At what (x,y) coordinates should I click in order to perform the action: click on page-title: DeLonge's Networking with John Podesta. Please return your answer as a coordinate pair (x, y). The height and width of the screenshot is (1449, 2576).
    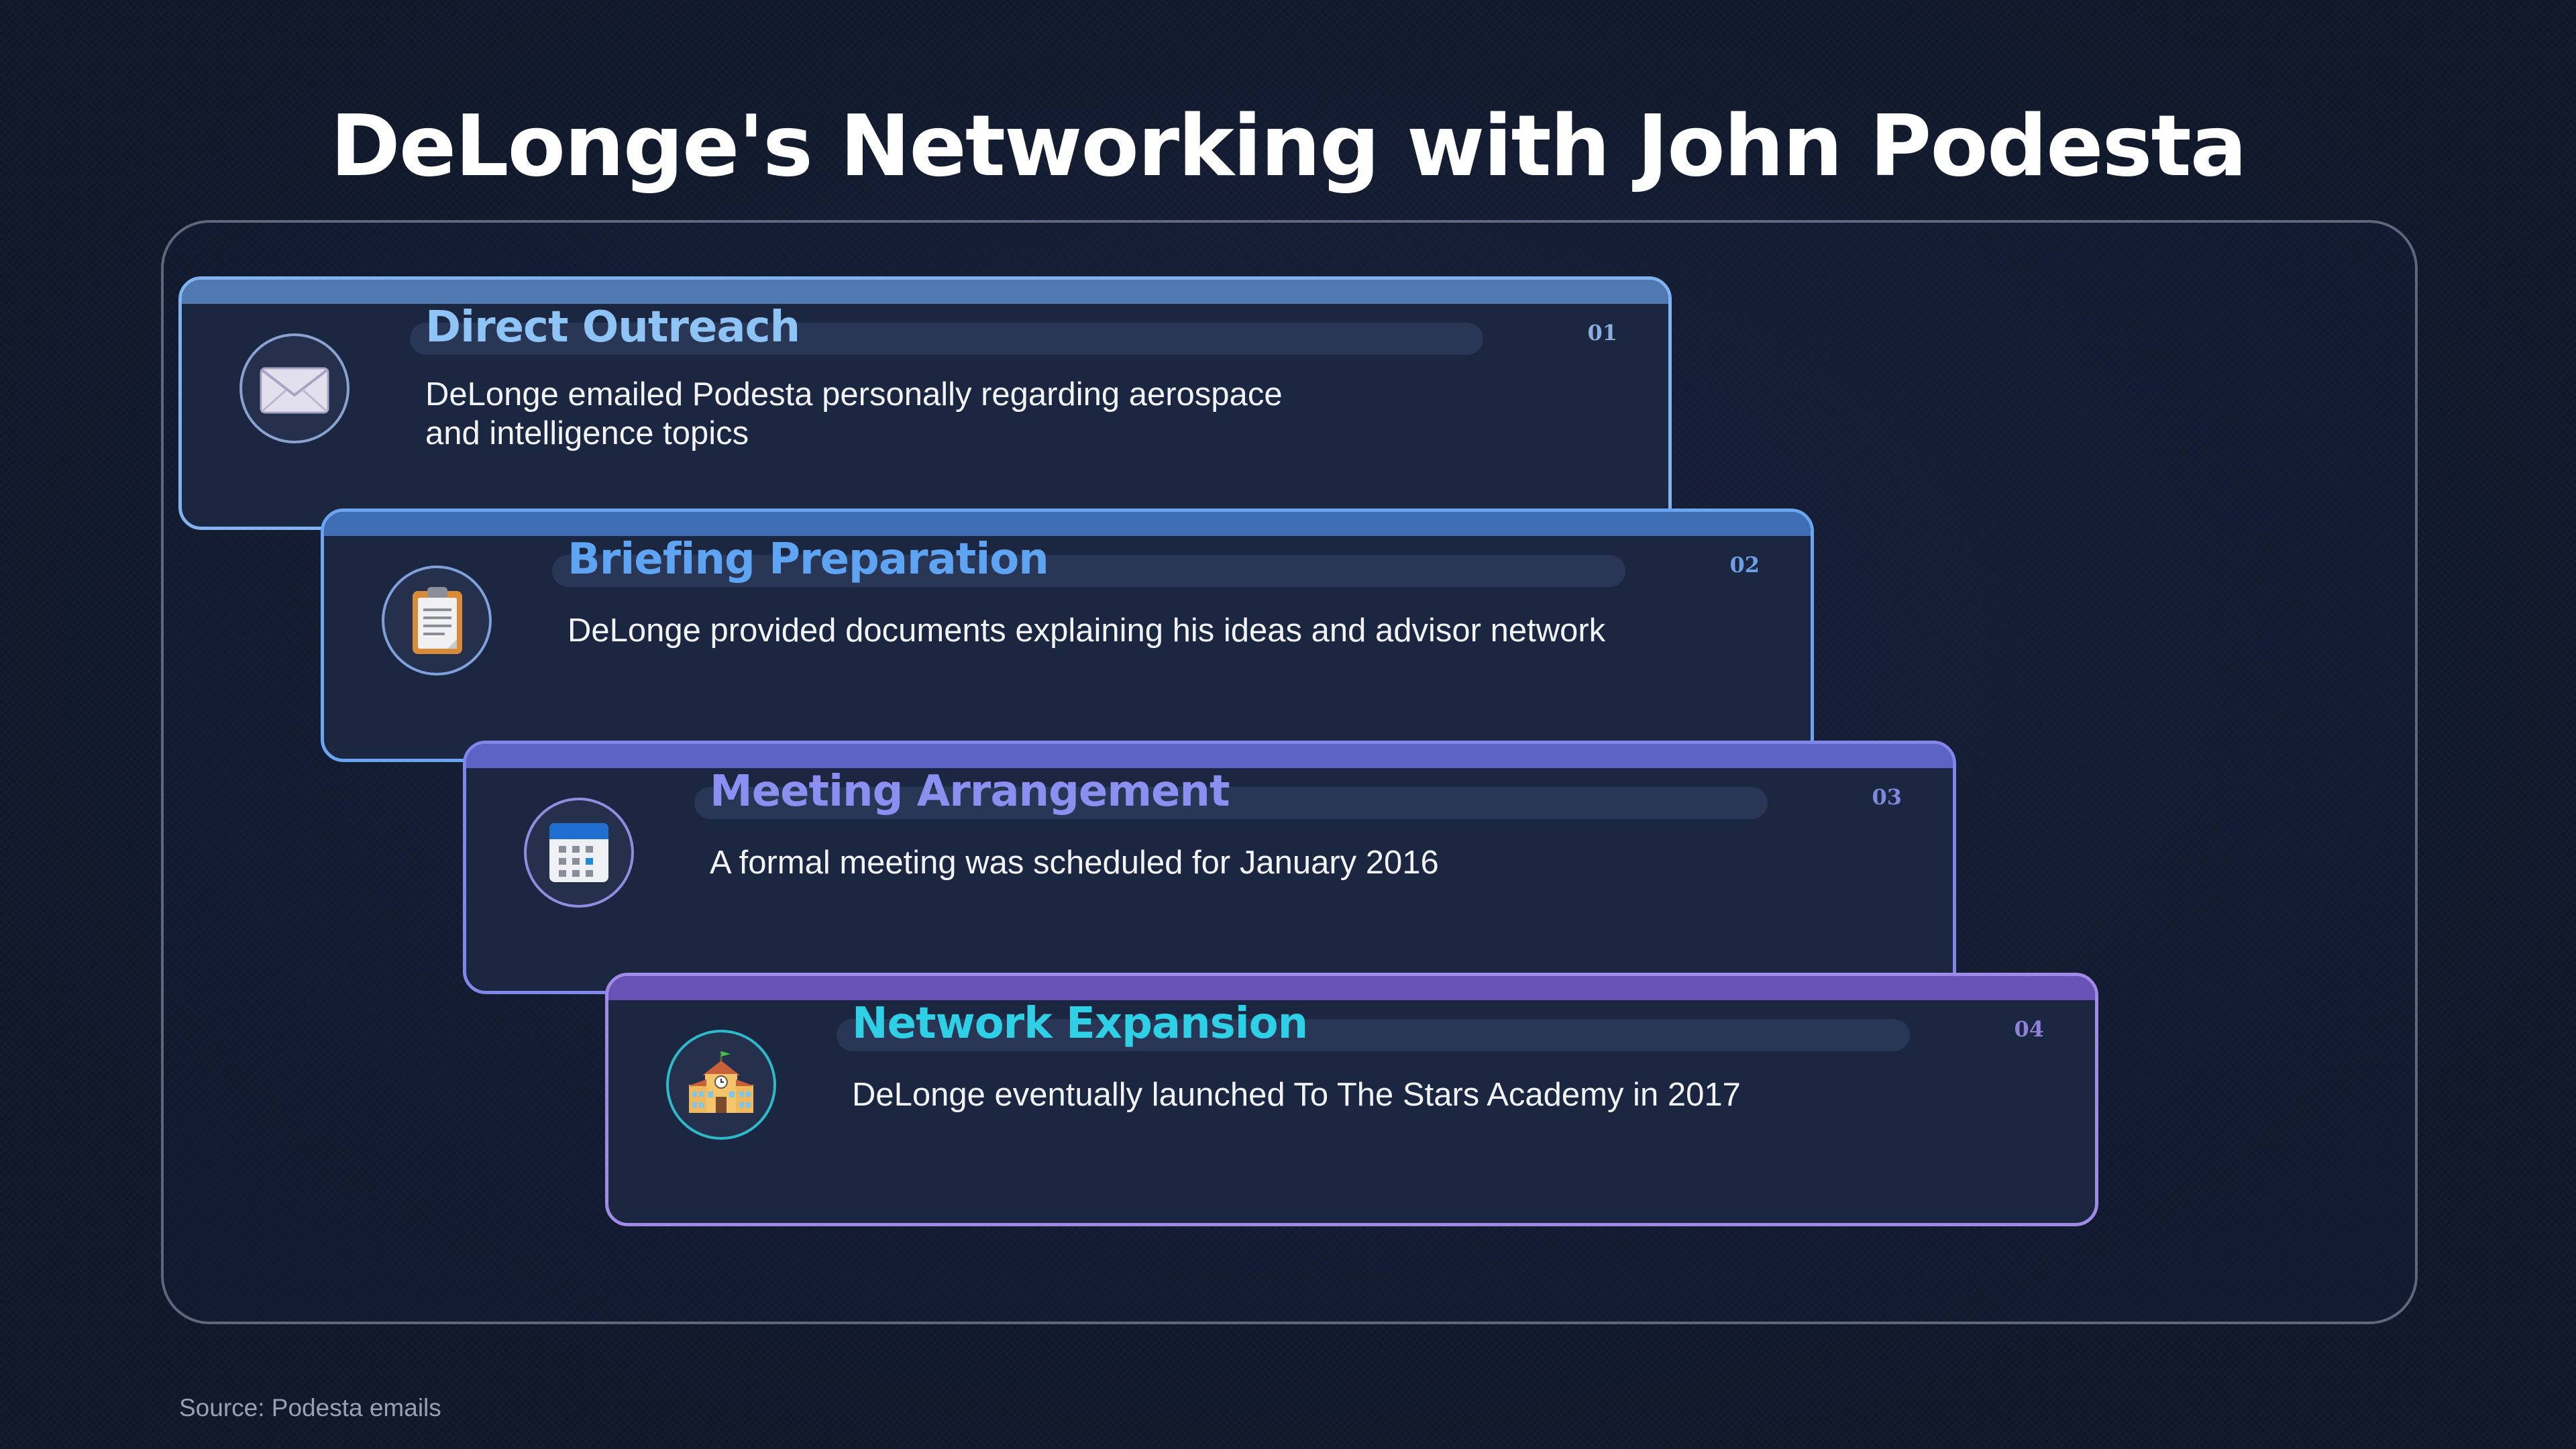
    Looking at the image, I should click on (1288, 146).